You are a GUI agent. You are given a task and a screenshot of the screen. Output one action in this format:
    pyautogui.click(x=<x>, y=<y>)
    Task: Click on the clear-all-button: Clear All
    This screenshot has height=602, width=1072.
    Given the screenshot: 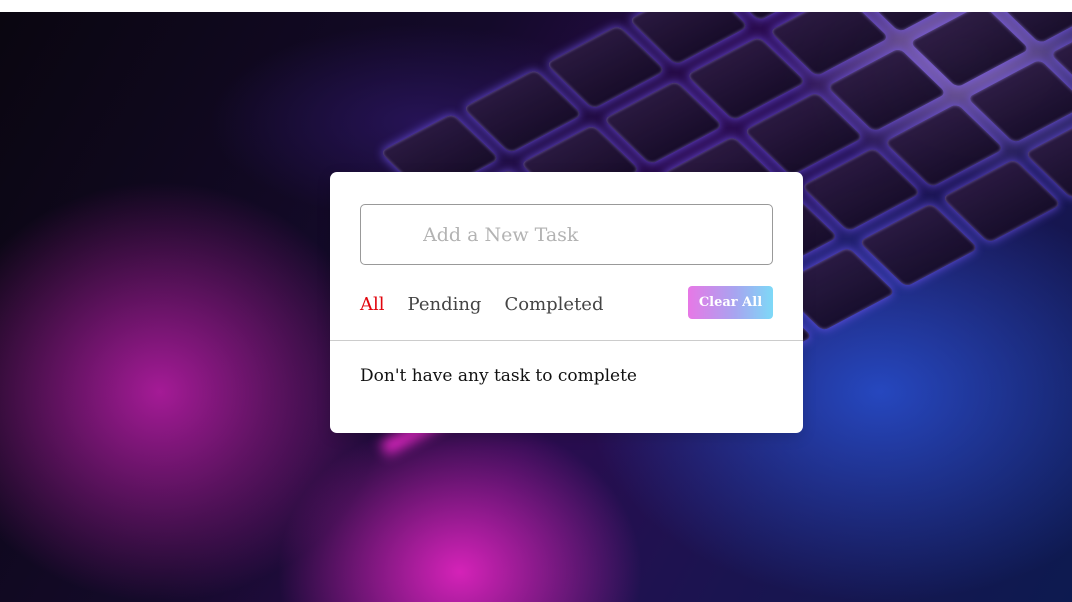 What is the action you would take?
    pyautogui.click(x=730, y=302)
    